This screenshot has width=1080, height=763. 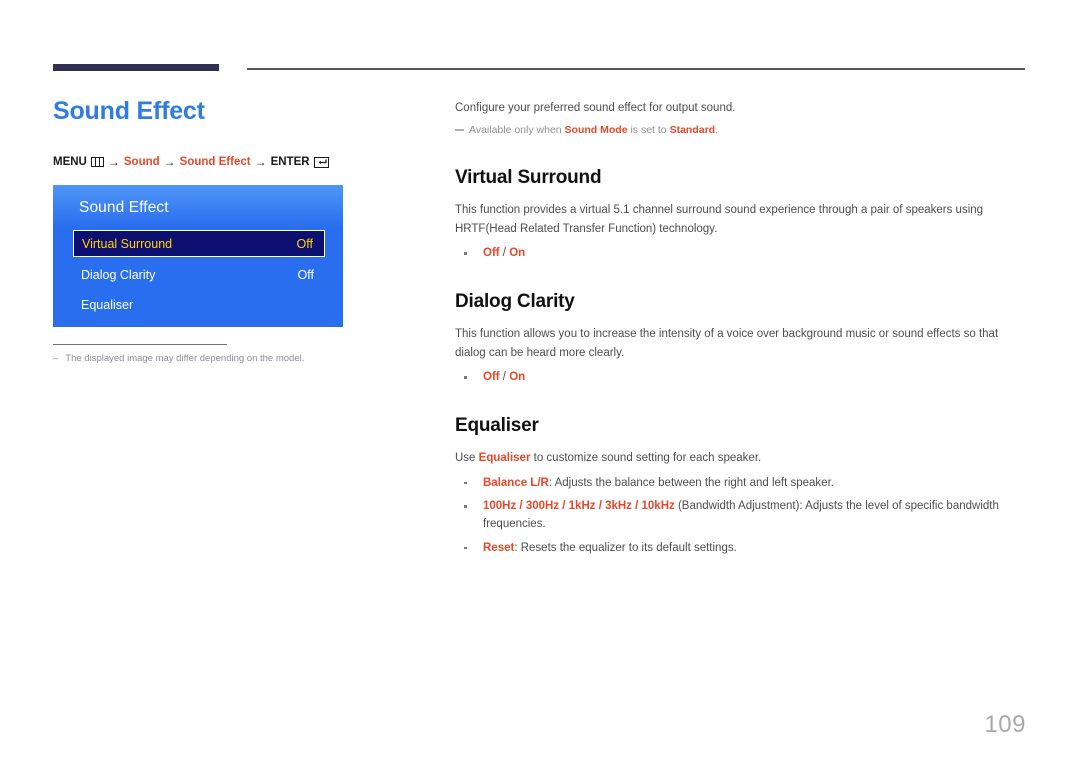 What do you see at coordinates (515, 301) in the screenshot?
I see `section-heading-dialog-clarity: Dialog Clarity` at bounding box center [515, 301].